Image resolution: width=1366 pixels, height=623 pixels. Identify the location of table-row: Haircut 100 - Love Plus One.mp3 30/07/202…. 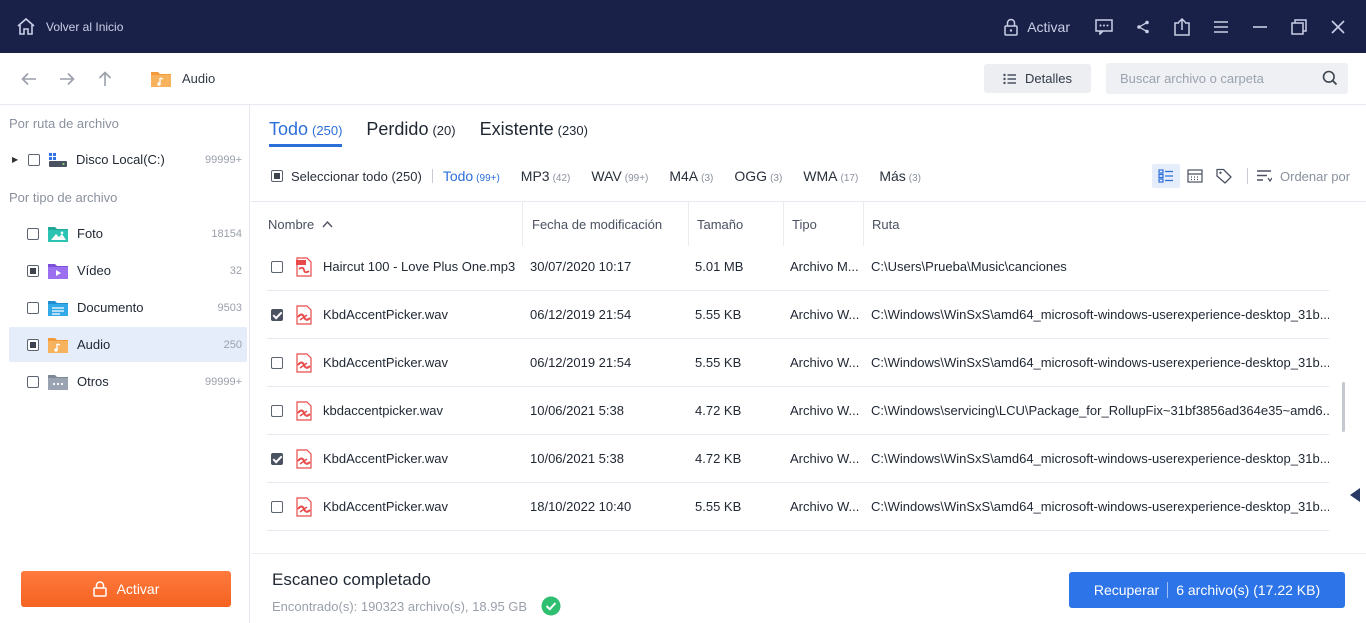
(798, 267).